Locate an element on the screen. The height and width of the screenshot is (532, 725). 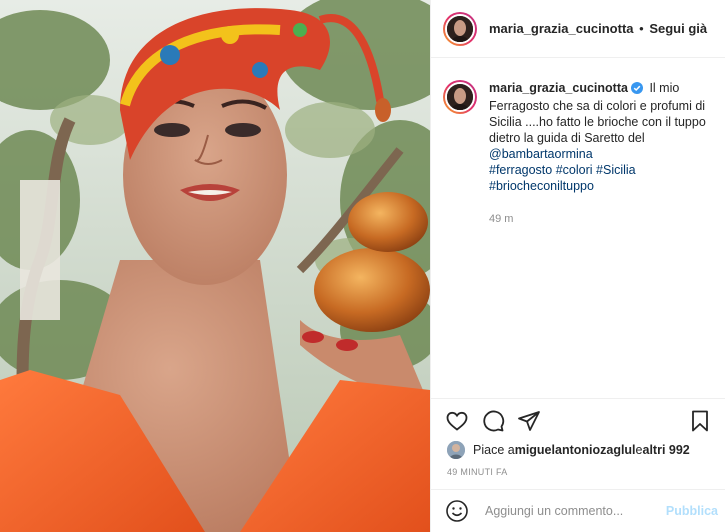
likes-prefix: Piace a is located at coordinates (494, 450).